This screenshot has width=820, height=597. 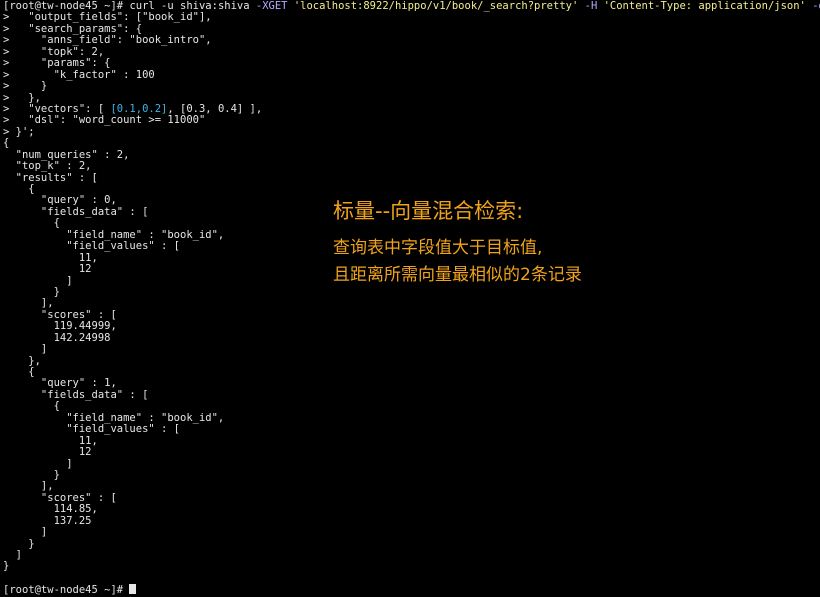 I want to click on output-line: 142.24998, so click(x=57, y=337).